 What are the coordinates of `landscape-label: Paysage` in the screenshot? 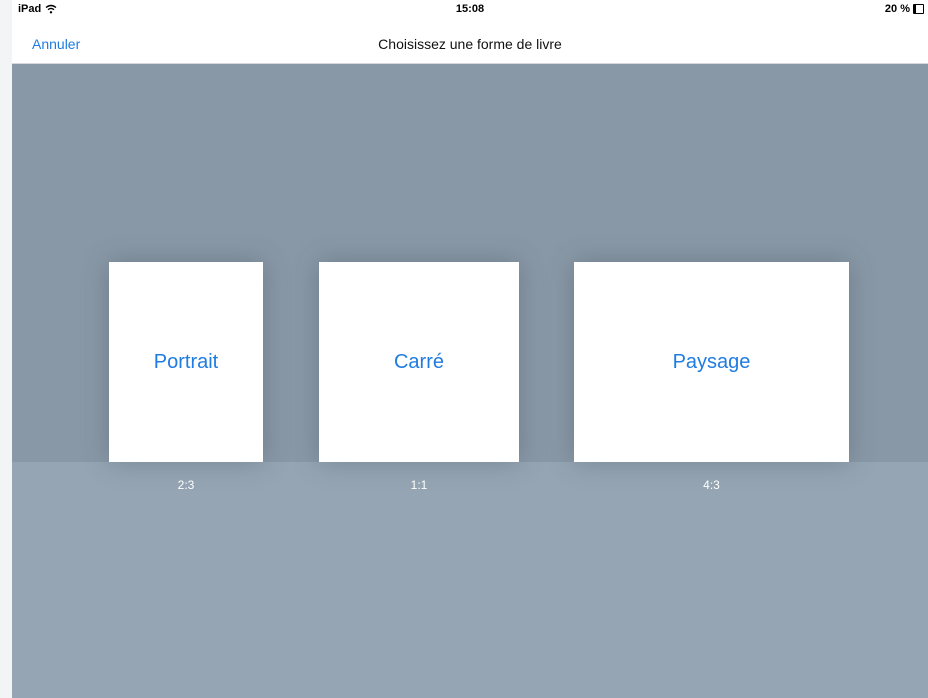 It's located at (711, 361).